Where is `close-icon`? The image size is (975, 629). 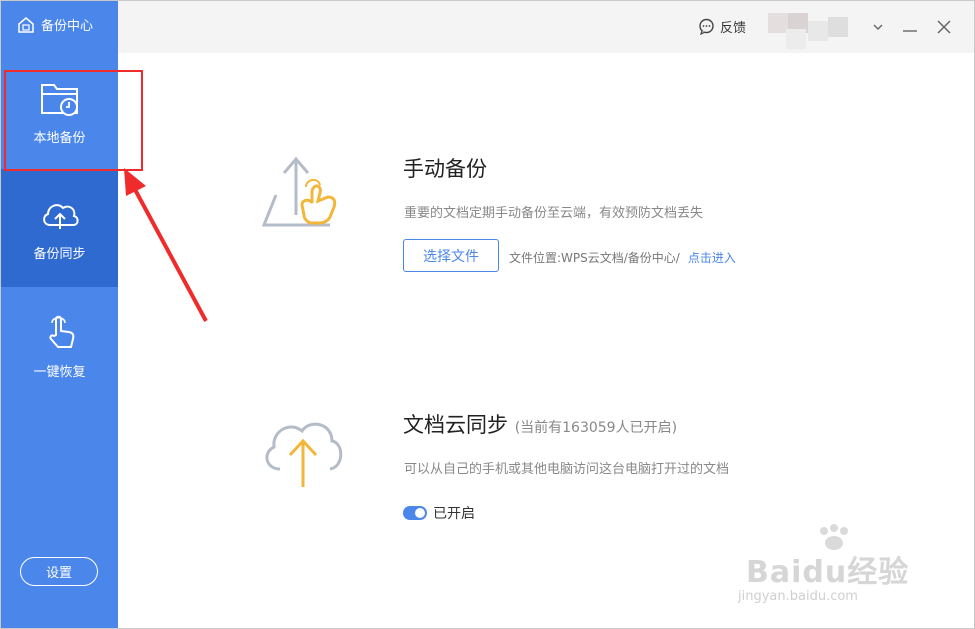 close-icon is located at coordinates (944, 27).